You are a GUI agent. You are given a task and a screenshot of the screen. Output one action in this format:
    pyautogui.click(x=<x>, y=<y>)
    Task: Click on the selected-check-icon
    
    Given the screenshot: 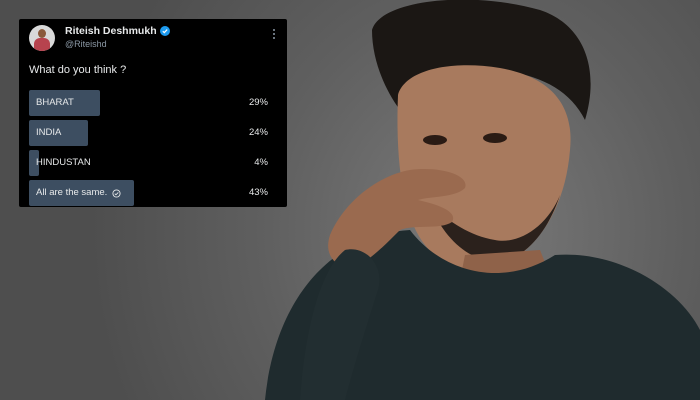 What is the action you would take?
    pyautogui.click(x=116, y=193)
    